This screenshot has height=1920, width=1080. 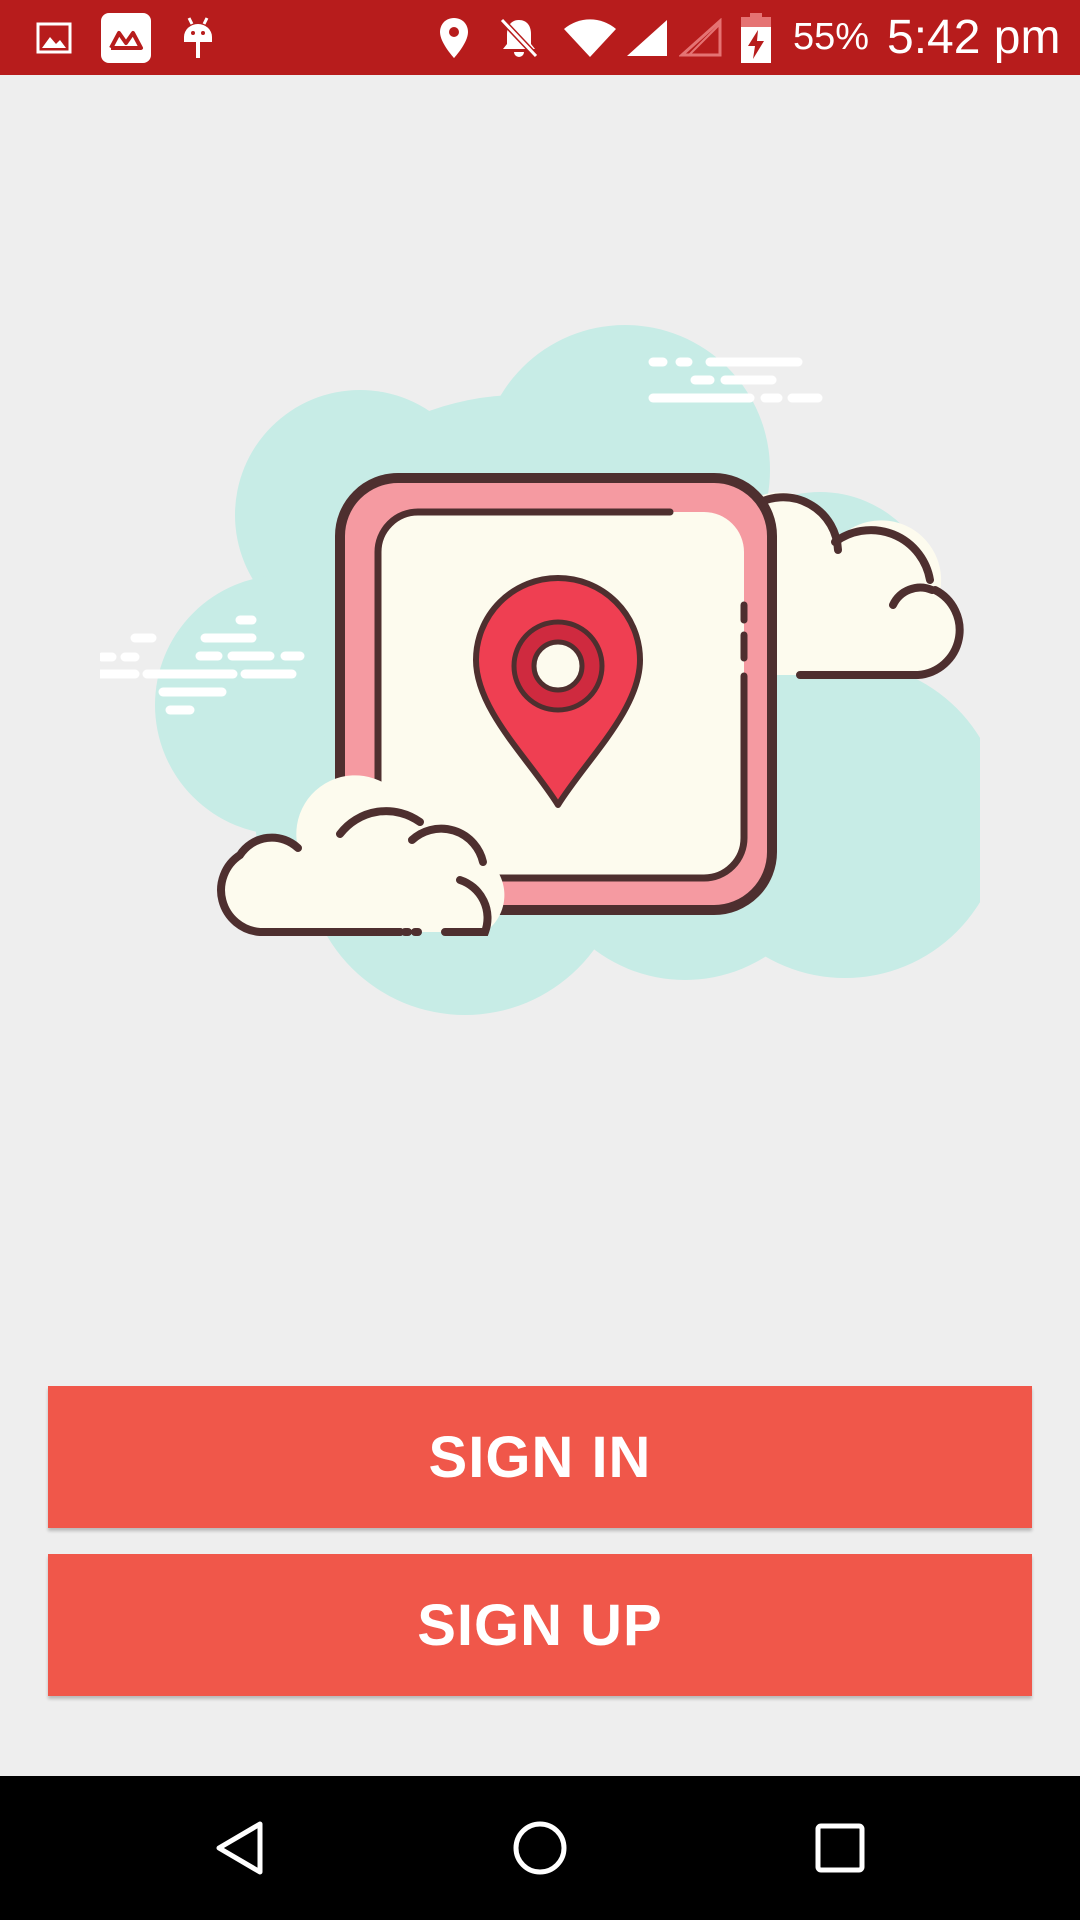 What do you see at coordinates (519, 37) in the screenshot?
I see `notifications-off-icon` at bounding box center [519, 37].